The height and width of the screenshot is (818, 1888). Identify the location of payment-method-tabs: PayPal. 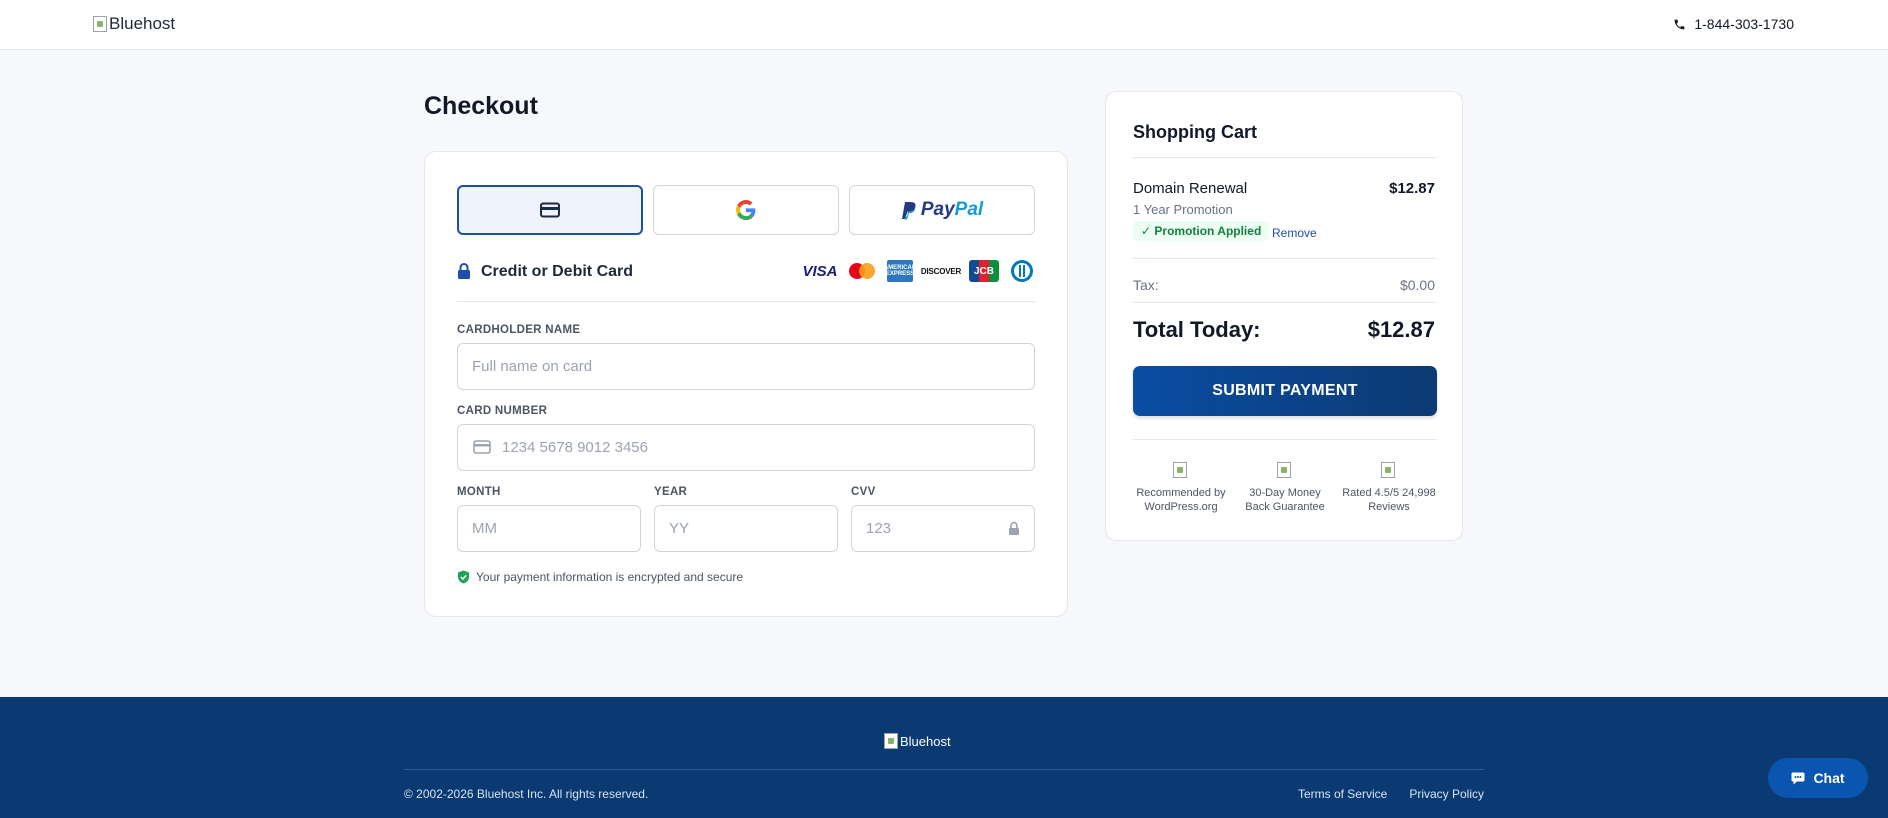
(746, 210).